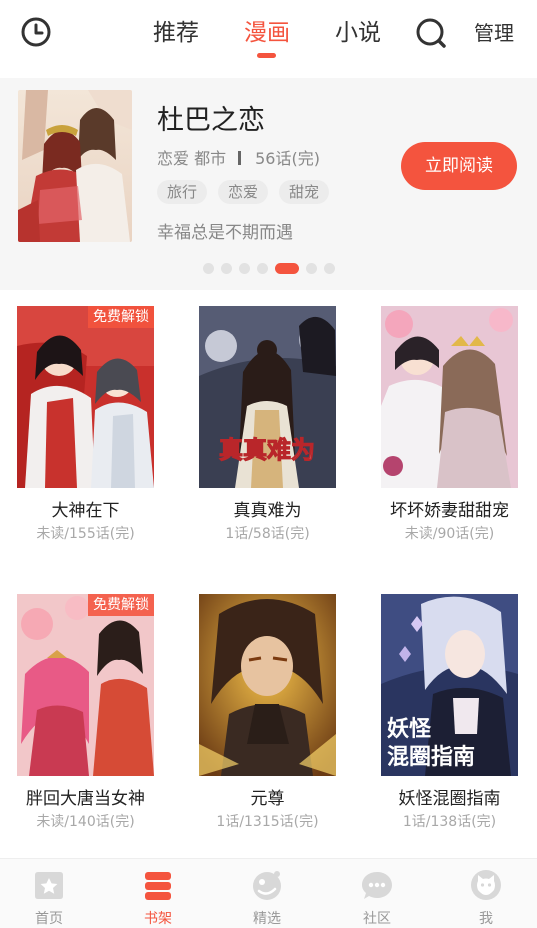  I want to click on comic-progress: 未读/155话(完), so click(85, 534).